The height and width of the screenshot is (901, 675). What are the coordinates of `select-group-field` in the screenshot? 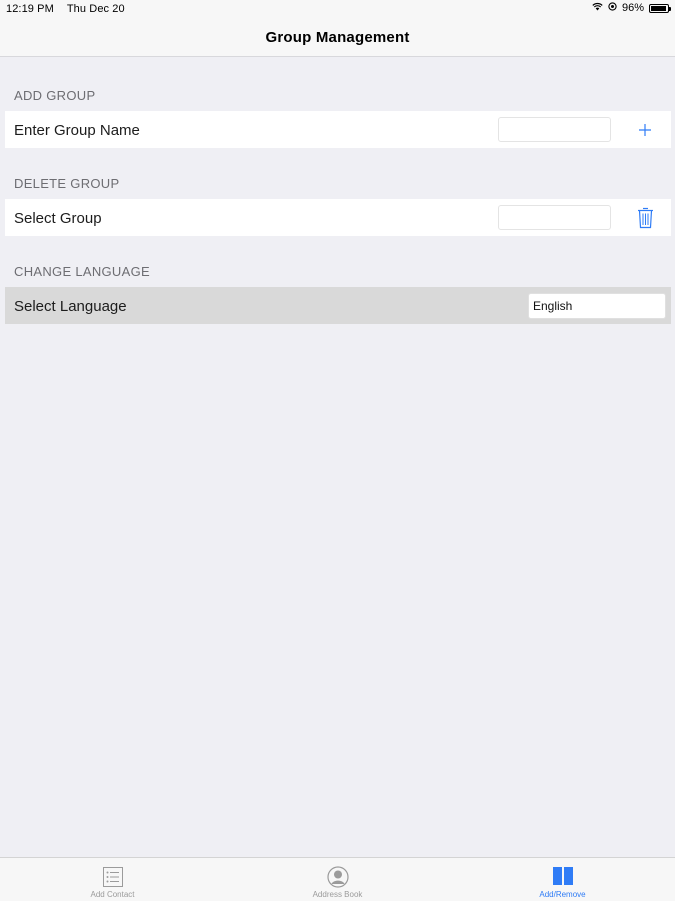 It's located at (554, 217).